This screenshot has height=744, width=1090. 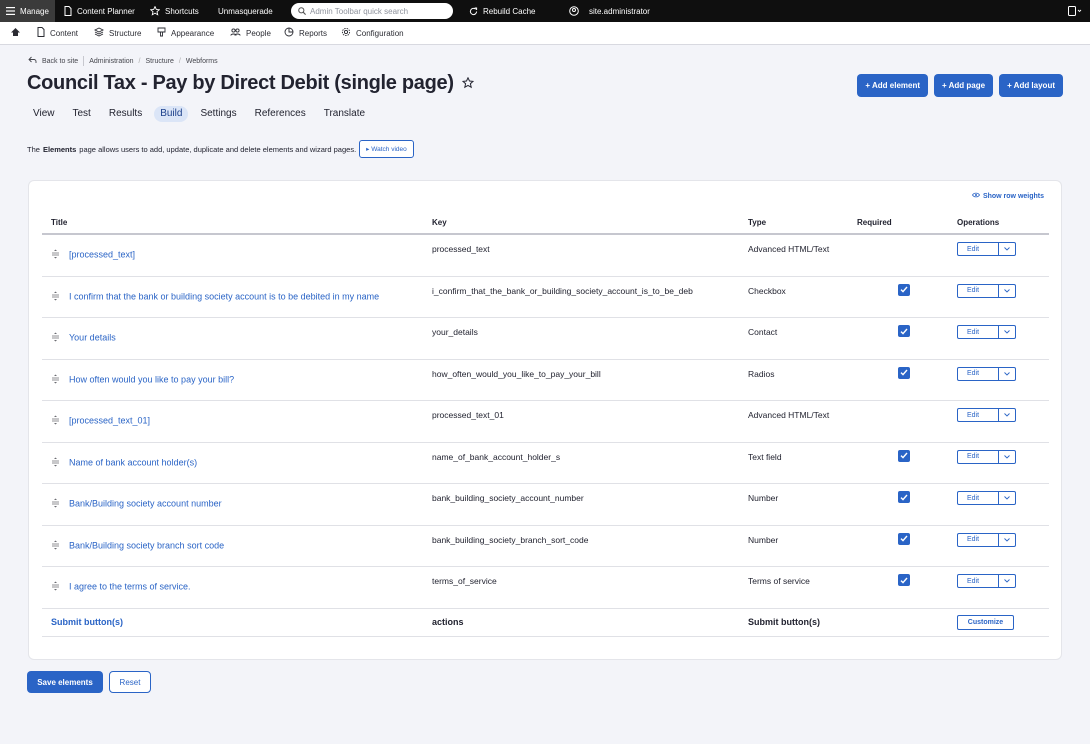 I want to click on rebuild-cache-link: Rebuild Cache, so click(x=502, y=11).